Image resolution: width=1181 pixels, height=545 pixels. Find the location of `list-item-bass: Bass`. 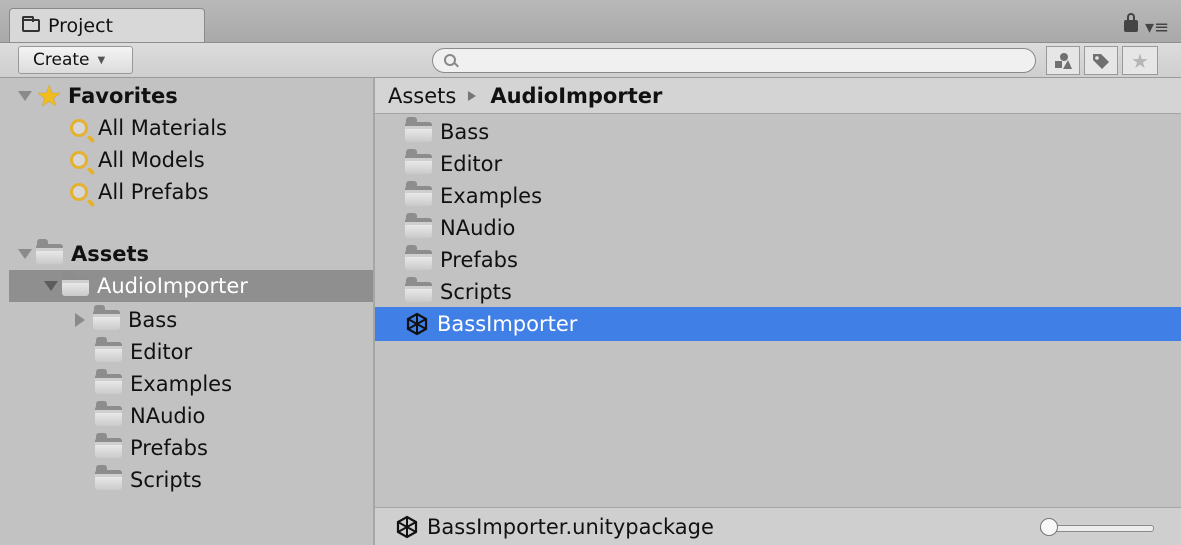

list-item-bass: Bass is located at coordinates (447, 132).